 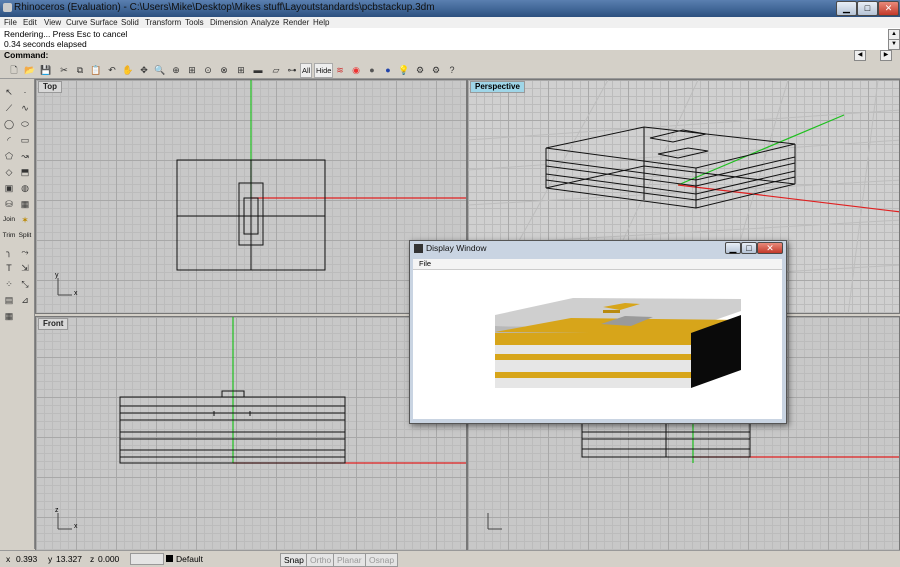 What do you see at coordinates (296, 22) in the screenshot?
I see `menu-render: Render` at bounding box center [296, 22].